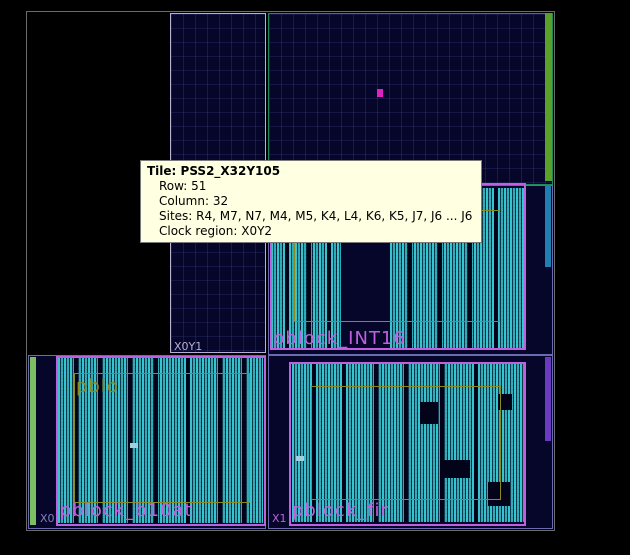  Describe the element at coordinates (300, 458) in the screenshot. I see `small-marker-bottom-right` at that location.